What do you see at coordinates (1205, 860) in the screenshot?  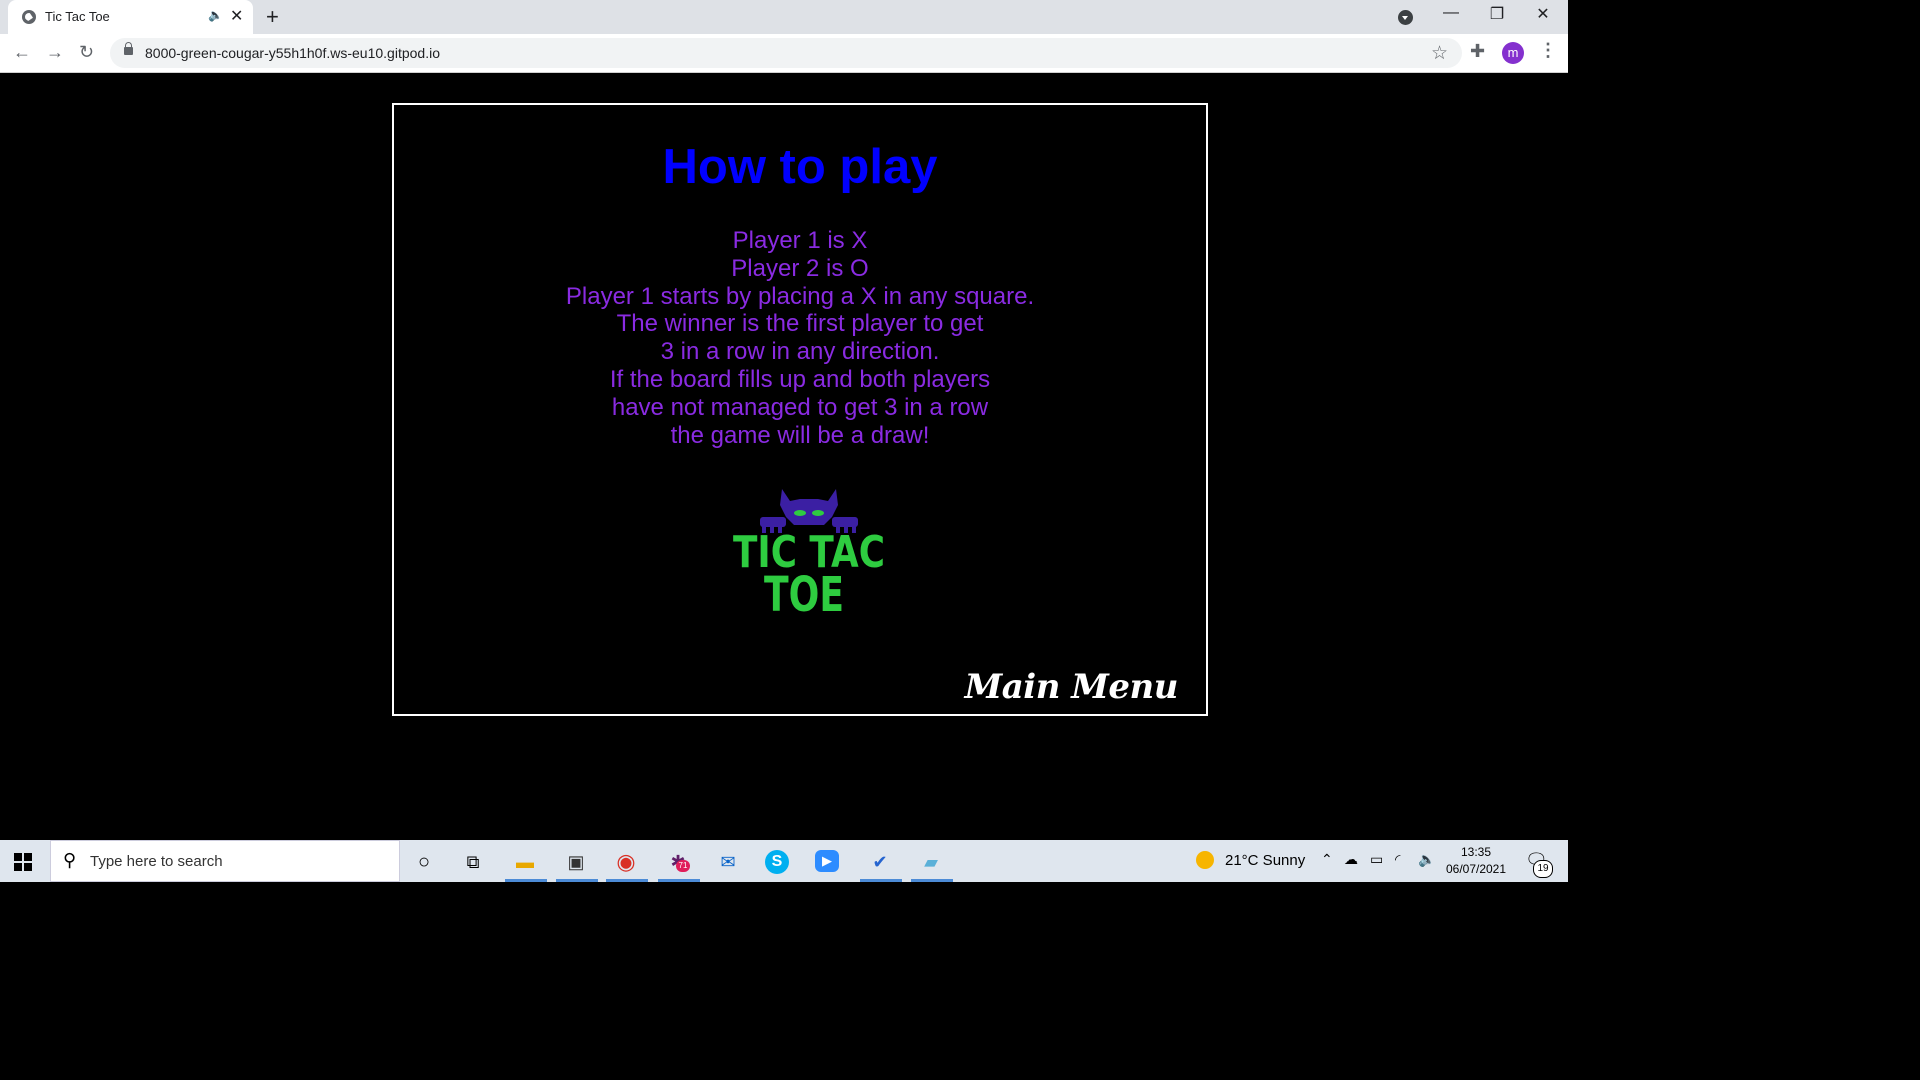 I see `weather-sun-icon` at bounding box center [1205, 860].